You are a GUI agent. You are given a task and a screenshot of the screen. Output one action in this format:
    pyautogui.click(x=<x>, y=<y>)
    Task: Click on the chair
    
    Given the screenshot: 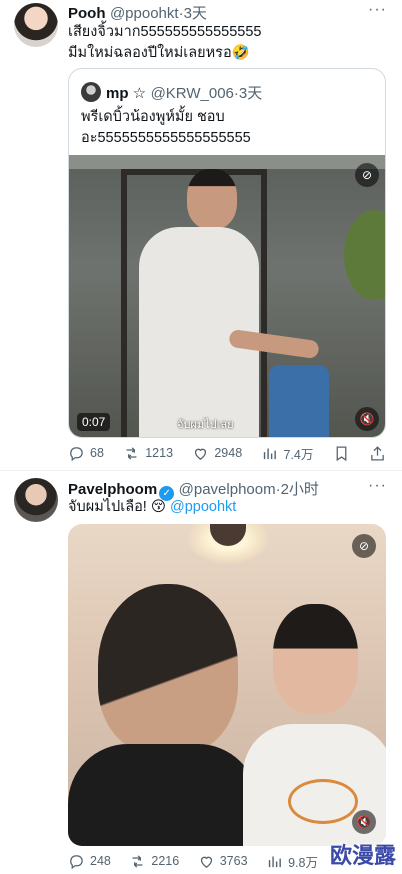 What is the action you would take?
    pyautogui.click(x=299, y=401)
    